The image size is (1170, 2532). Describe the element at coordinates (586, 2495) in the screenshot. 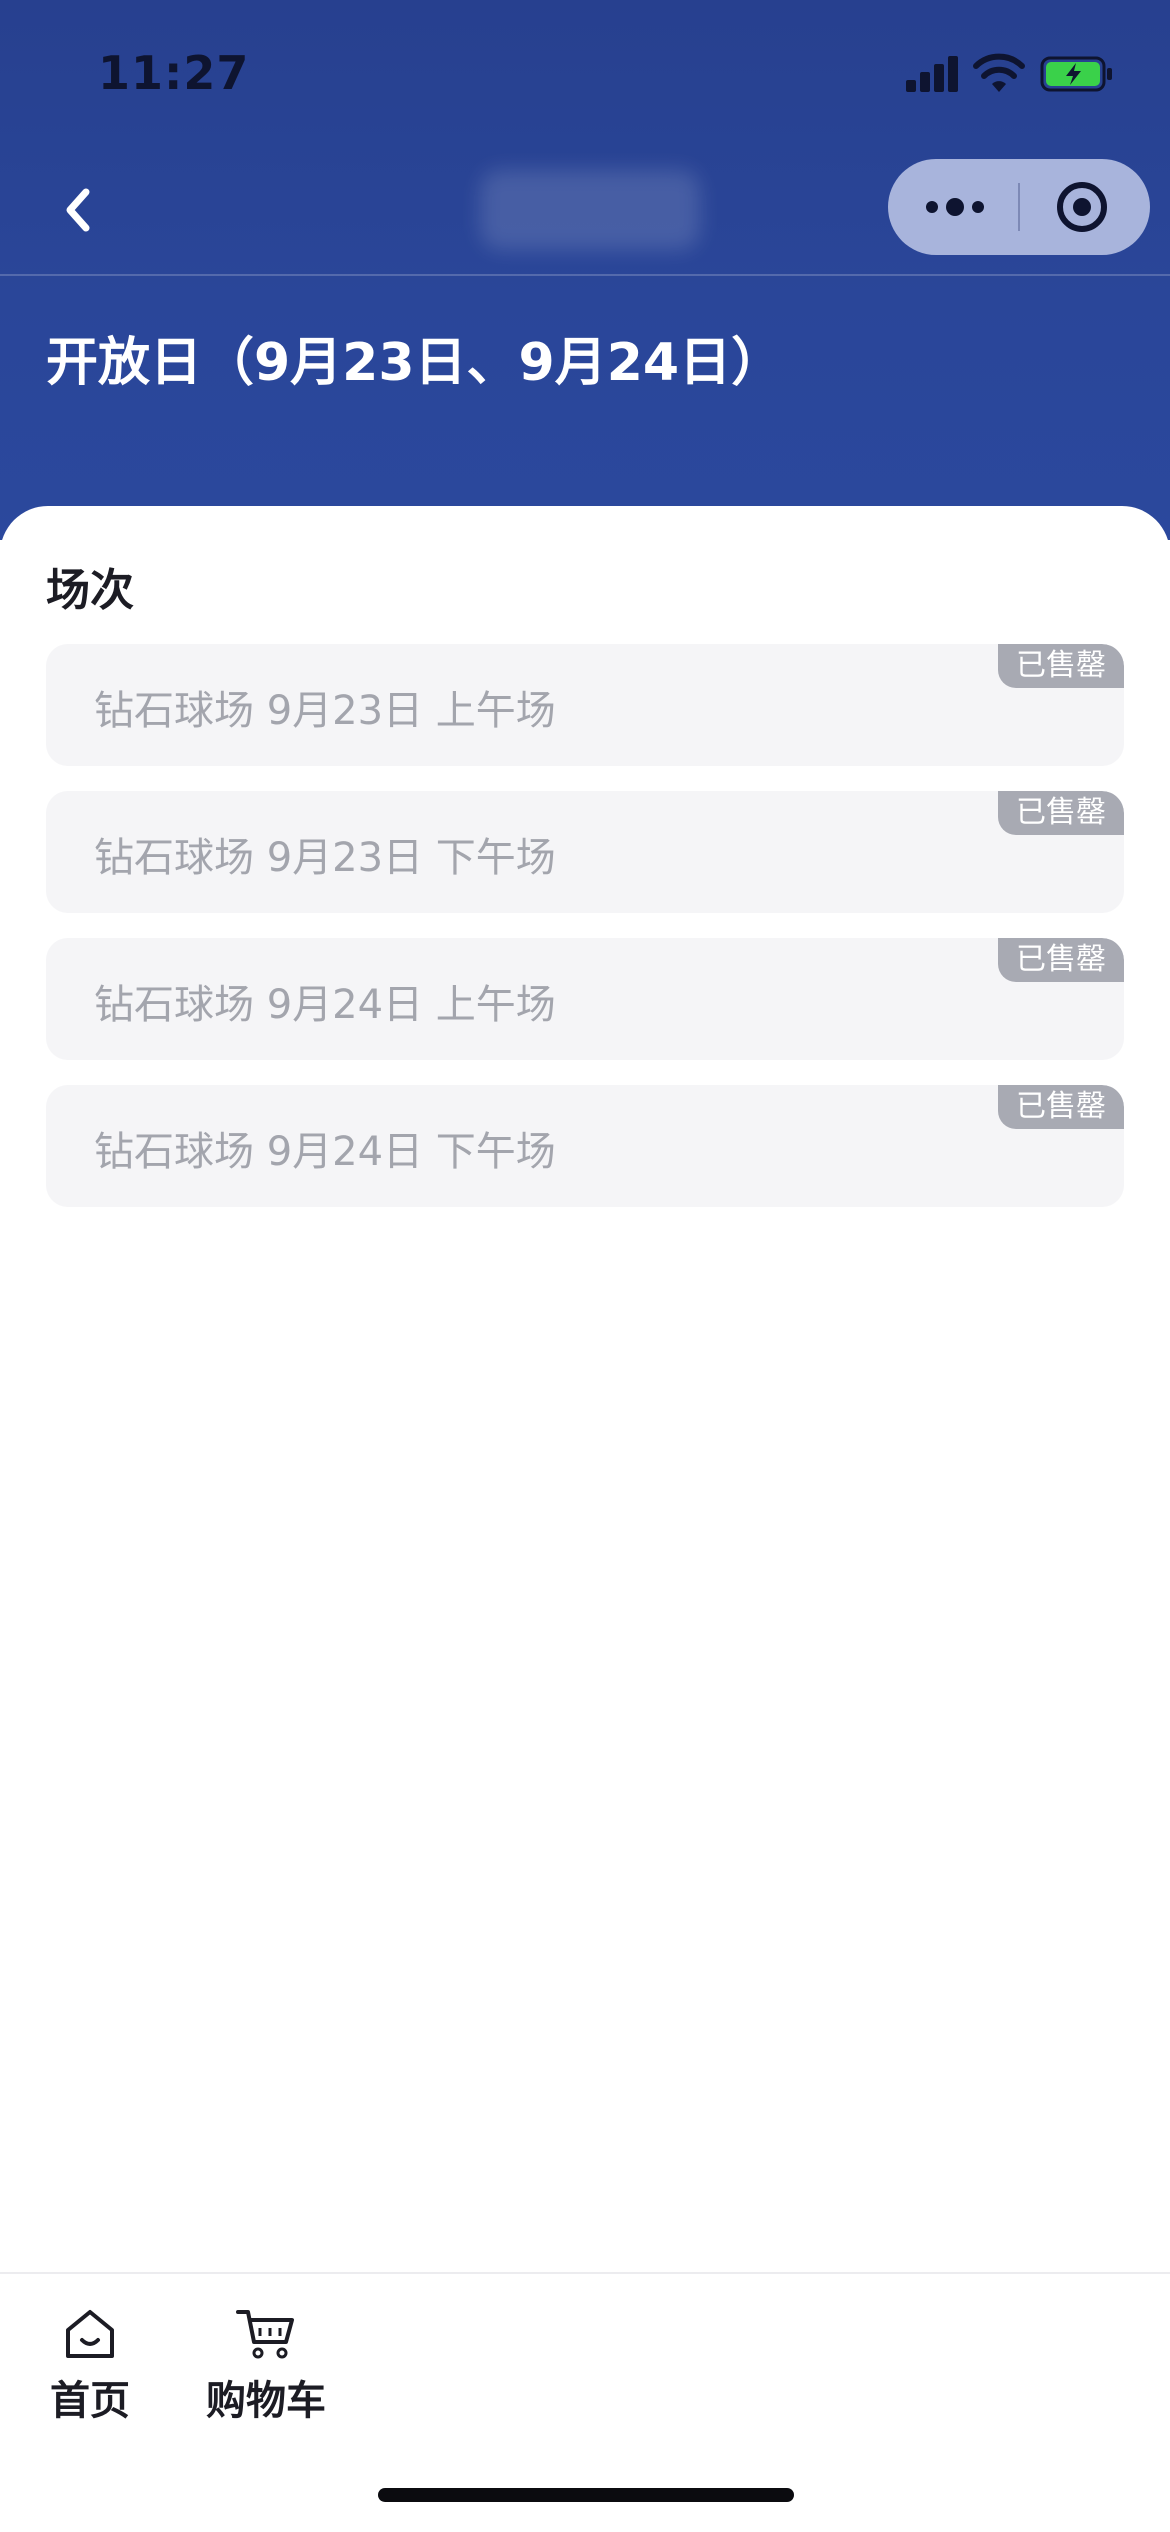

I see `home-indicator` at that location.